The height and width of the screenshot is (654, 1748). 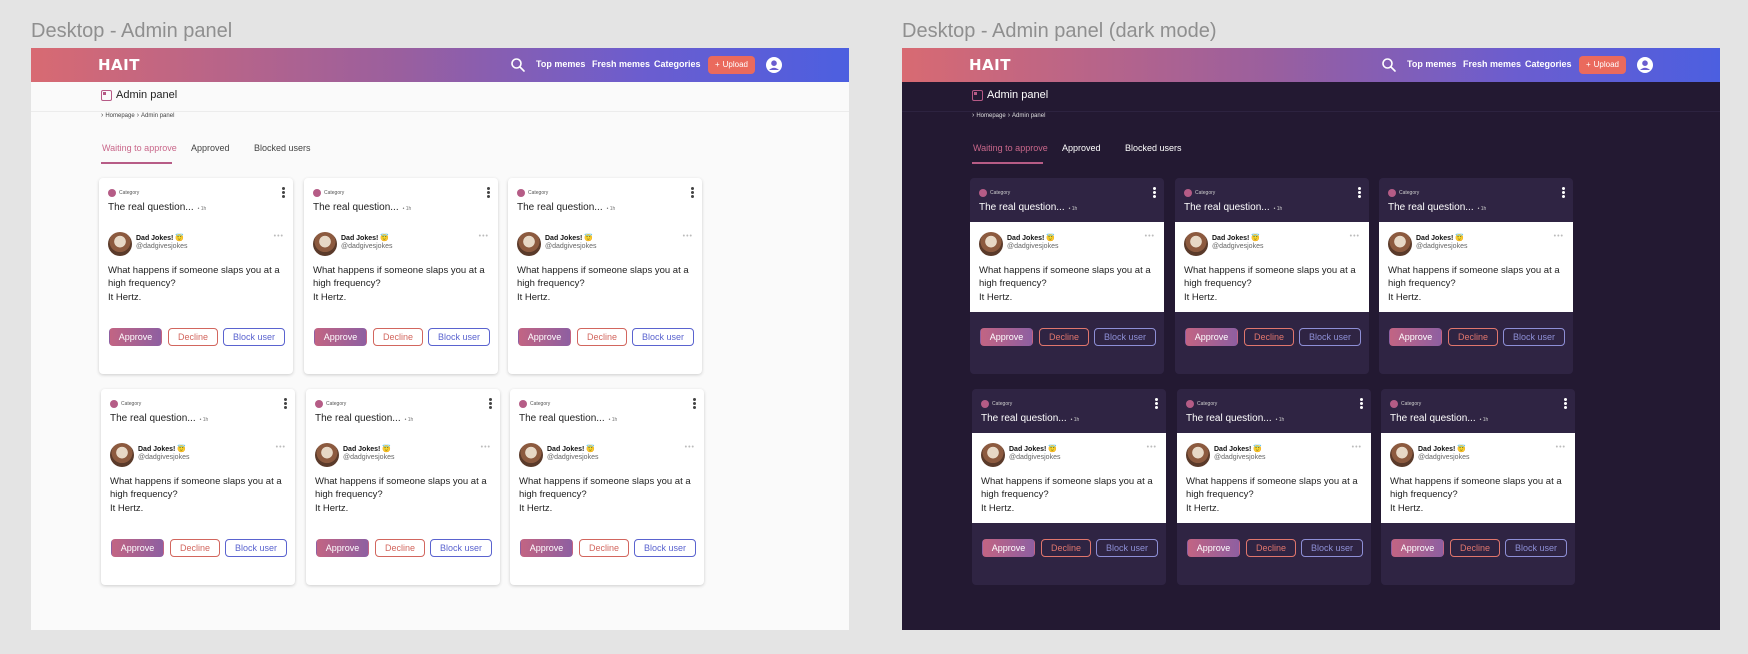 What do you see at coordinates (1606, 64) in the screenshot?
I see `upload-label: Upload` at bounding box center [1606, 64].